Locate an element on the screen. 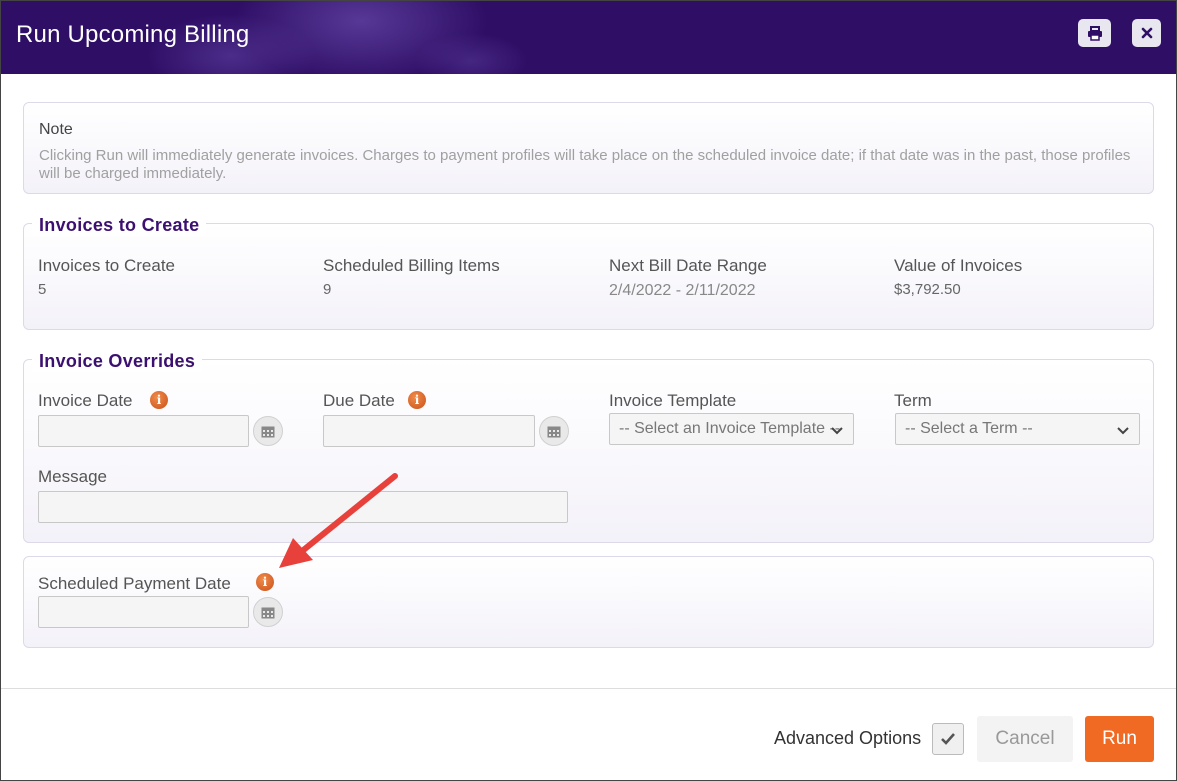 The image size is (1177, 781). term-label: Term is located at coordinates (913, 400).